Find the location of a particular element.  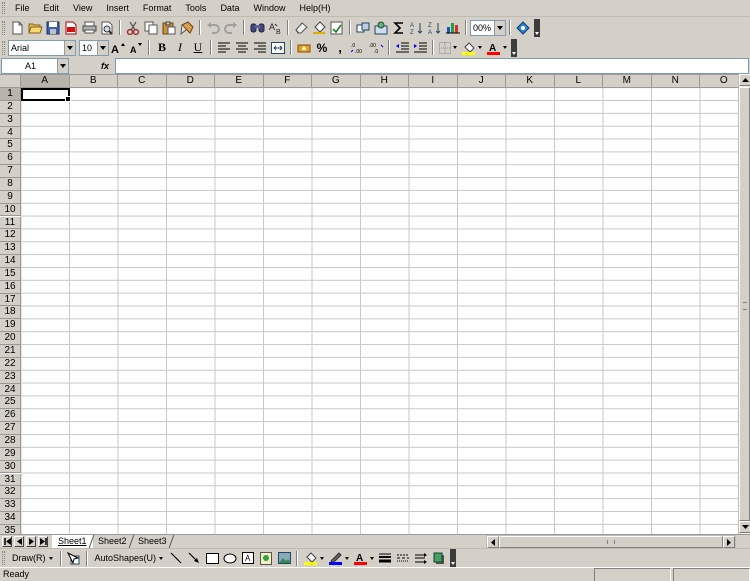

menu-item-edit: Edit is located at coordinates (52, 8).